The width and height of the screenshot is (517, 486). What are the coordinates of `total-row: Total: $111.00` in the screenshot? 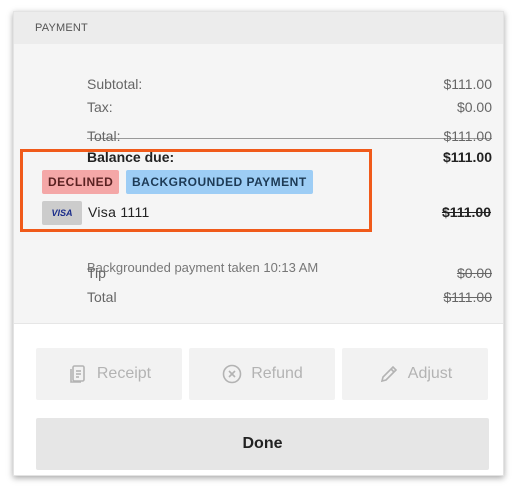 It's located at (289, 136).